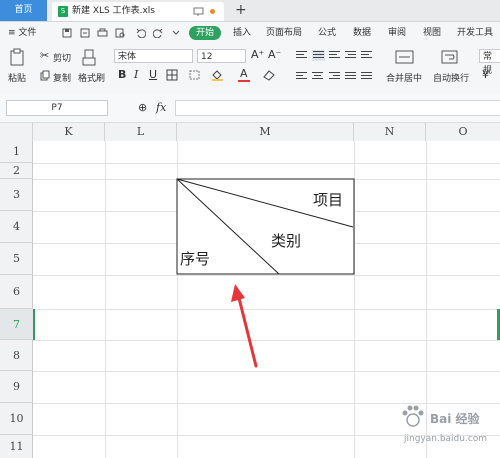 The height and width of the screenshot is (458, 500). What do you see at coordinates (397, 33) in the screenshot?
I see `menu-review: 审阅` at bounding box center [397, 33].